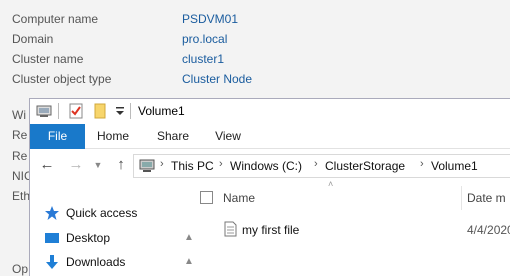 The width and height of the screenshot is (510, 276). What do you see at coordinates (454, 166) in the screenshot?
I see `breadcrumb-volume1: Volume1` at bounding box center [454, 166].